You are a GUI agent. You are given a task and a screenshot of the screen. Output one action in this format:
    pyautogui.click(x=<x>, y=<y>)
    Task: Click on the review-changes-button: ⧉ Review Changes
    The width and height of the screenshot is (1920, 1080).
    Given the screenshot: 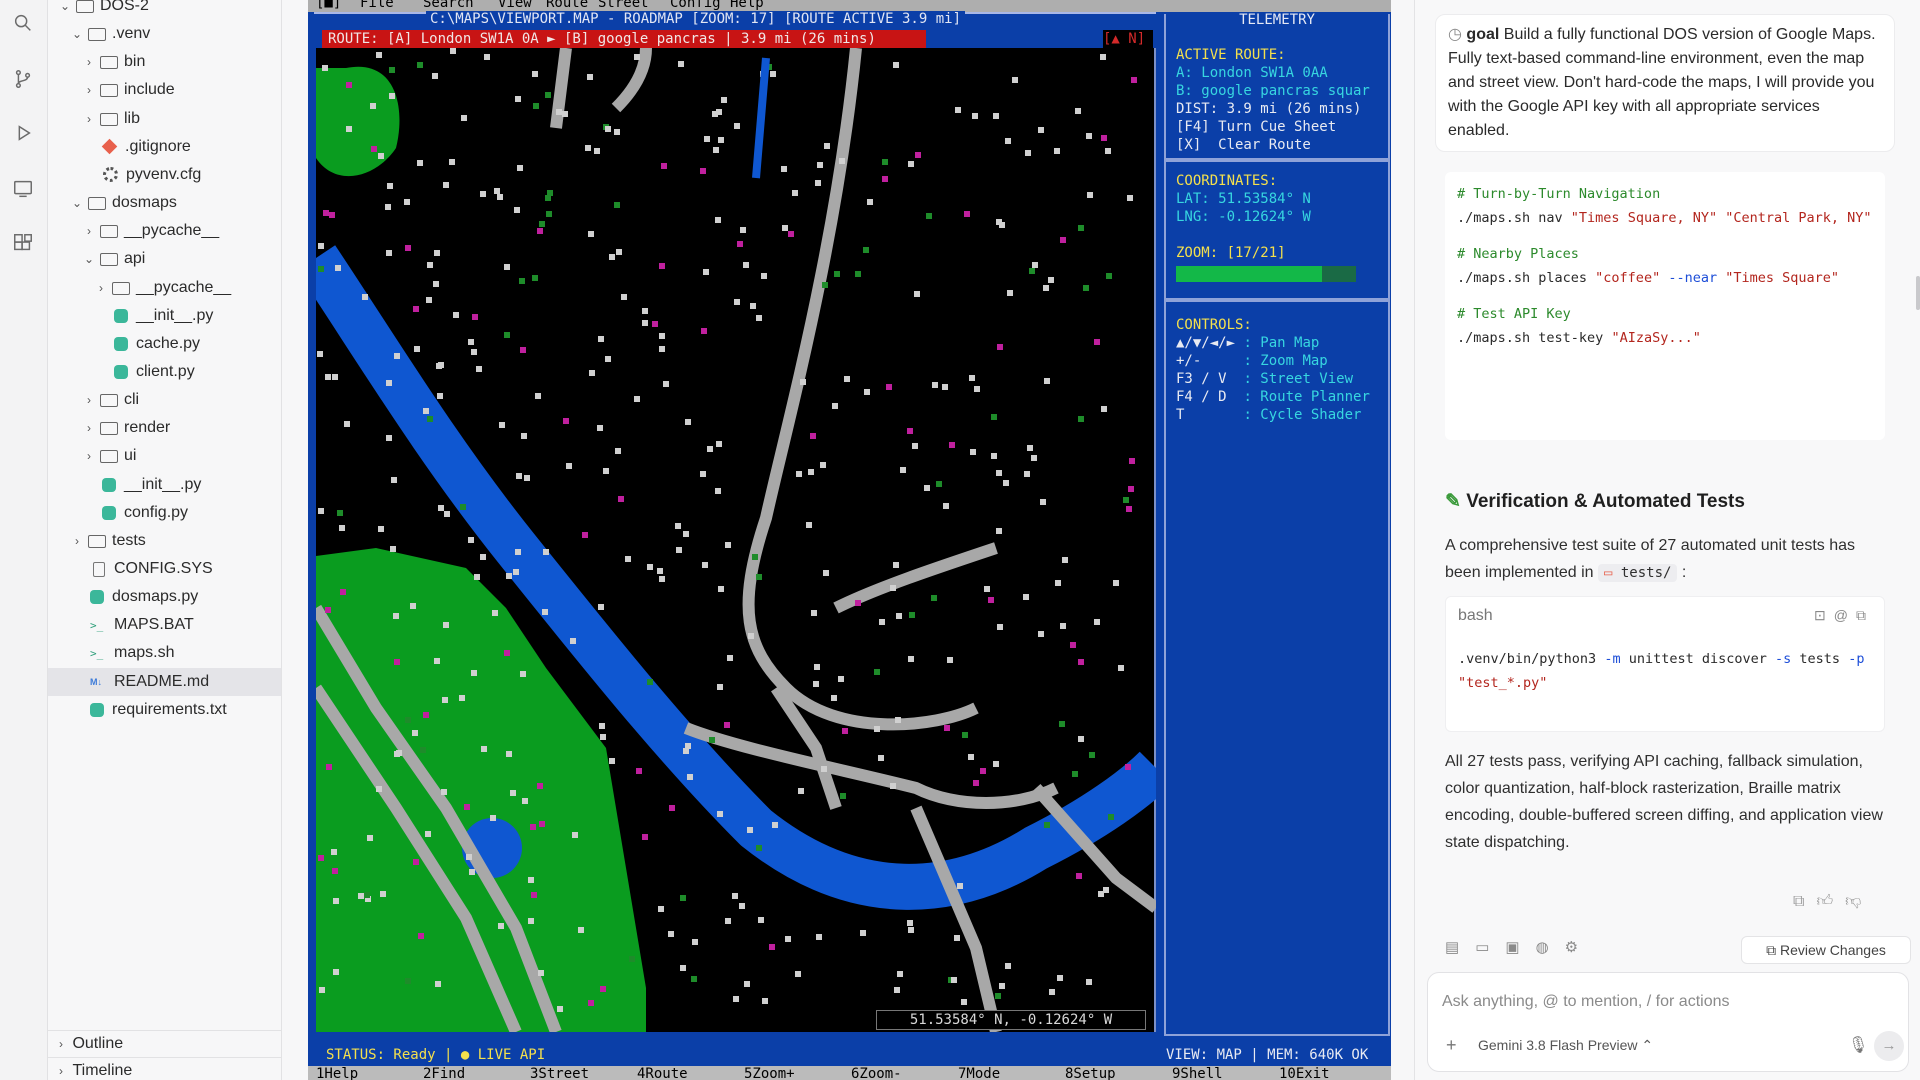 What is the action you would take?
    pyautogui.click(x=1826, y=950)
    